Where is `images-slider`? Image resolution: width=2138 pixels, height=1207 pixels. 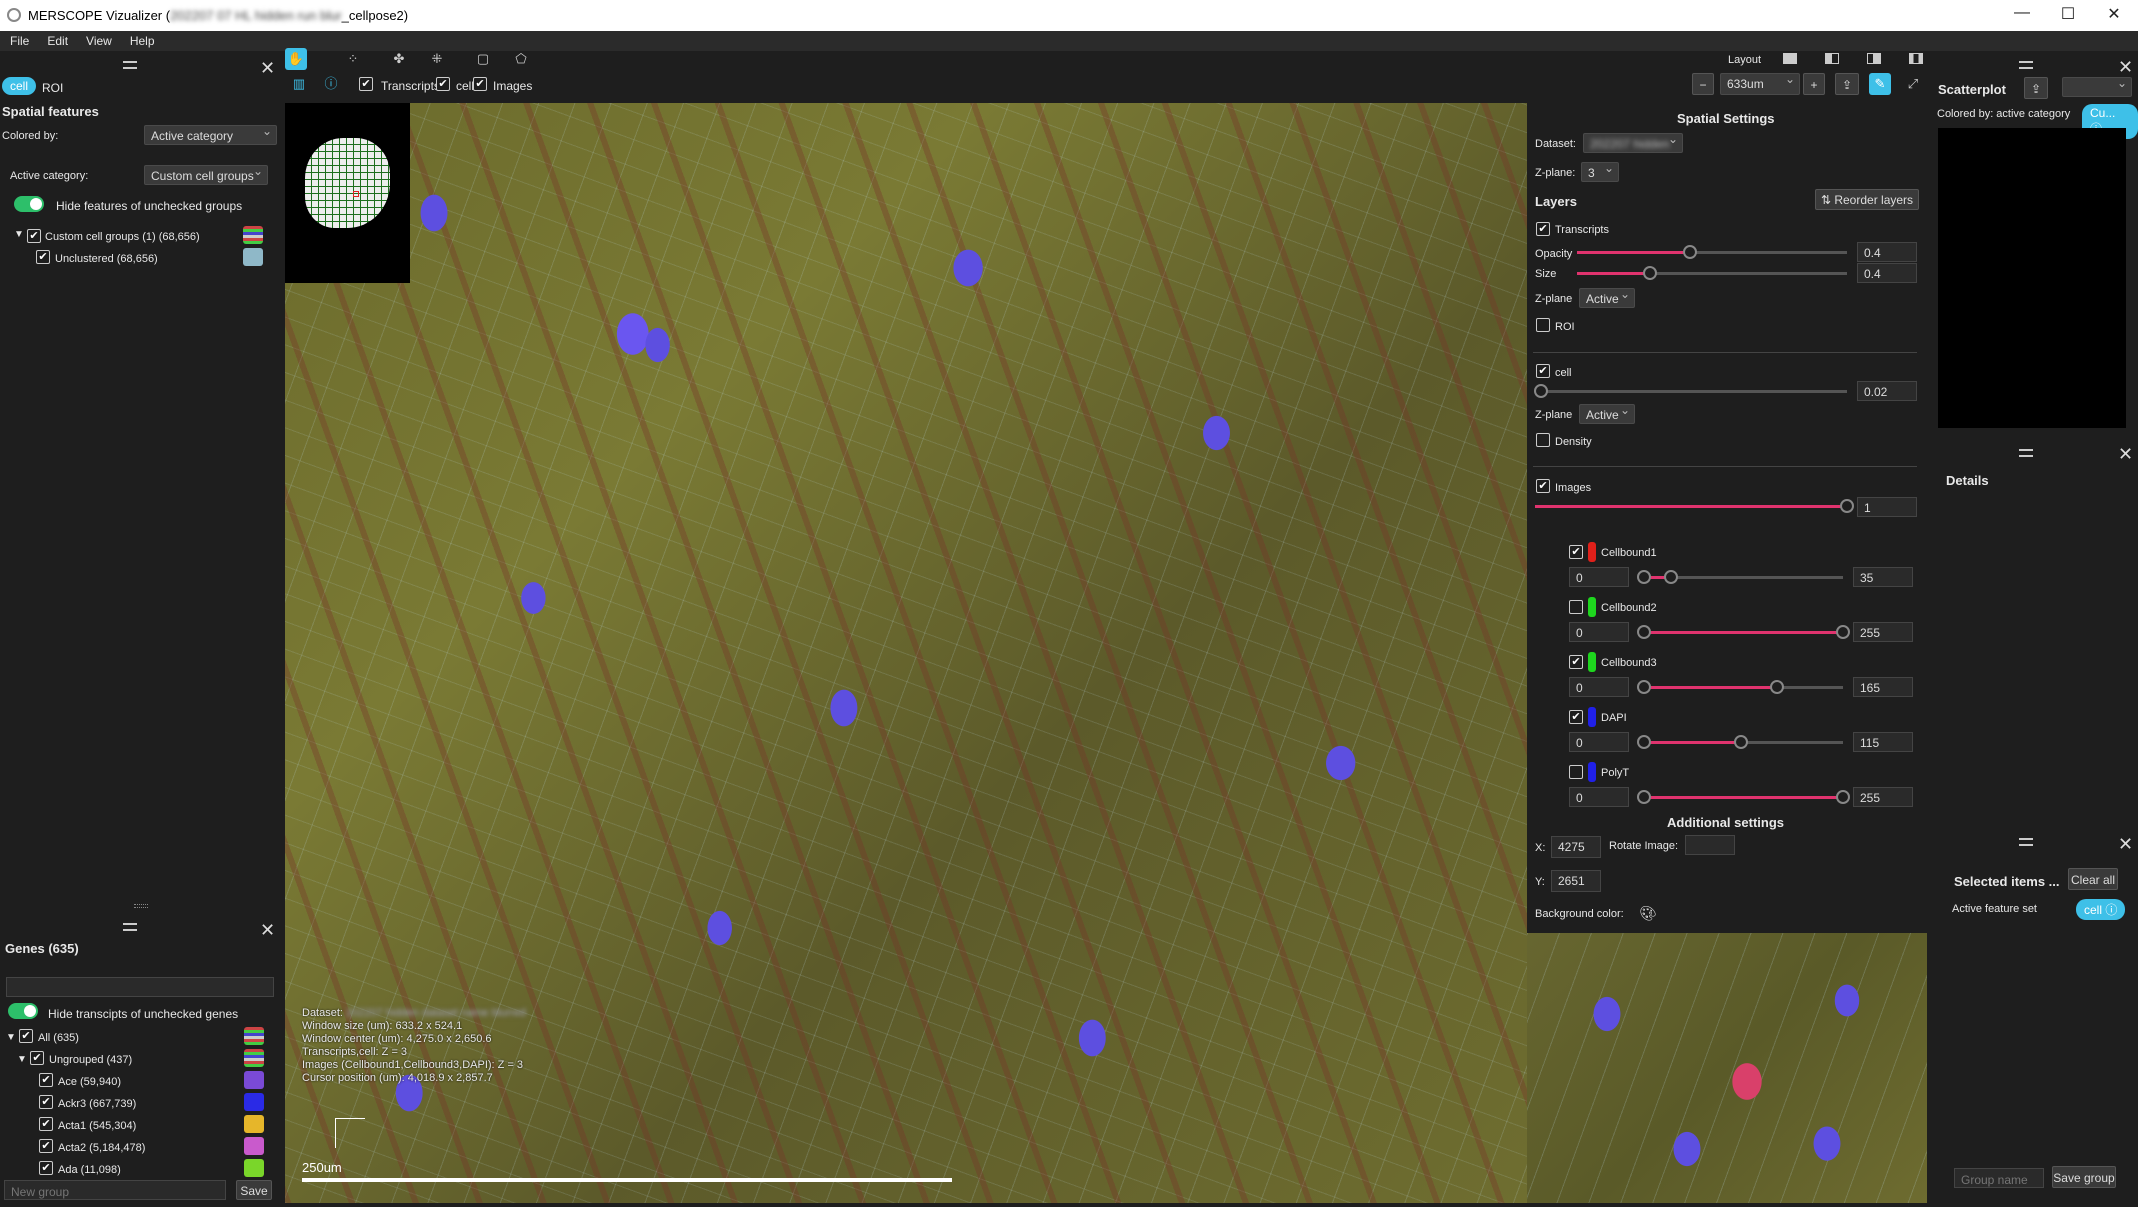
images-slider is located at coordinates (1694, 506).